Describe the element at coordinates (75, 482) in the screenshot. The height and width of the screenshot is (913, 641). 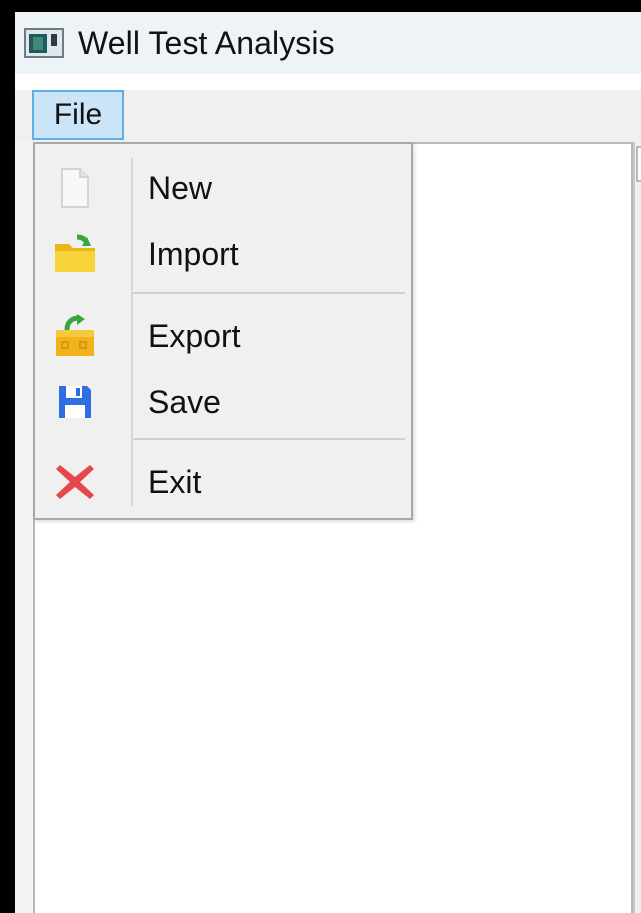
I see `exit-x-icon` at that location.